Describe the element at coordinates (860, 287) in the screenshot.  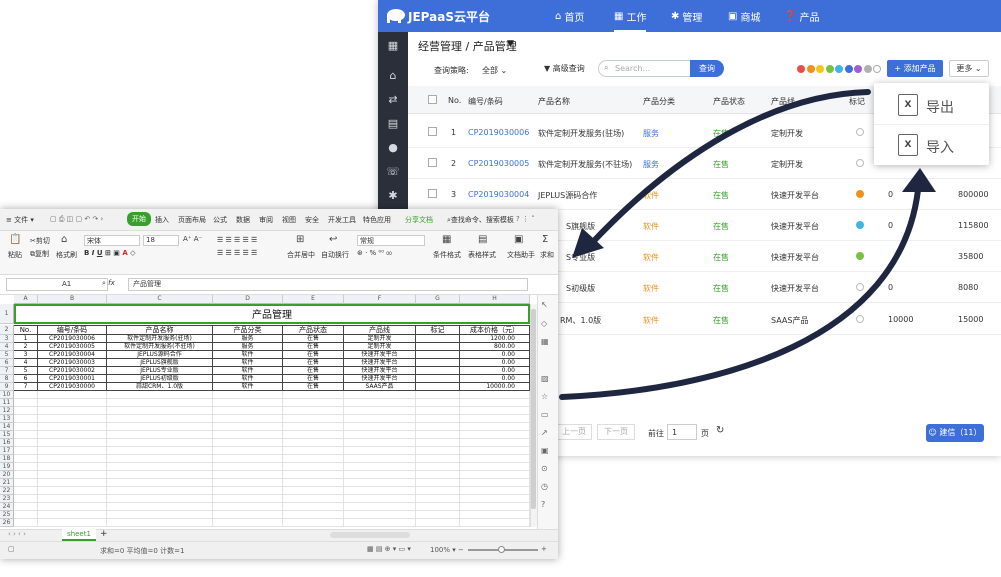
I see `mark-dot` at that location.